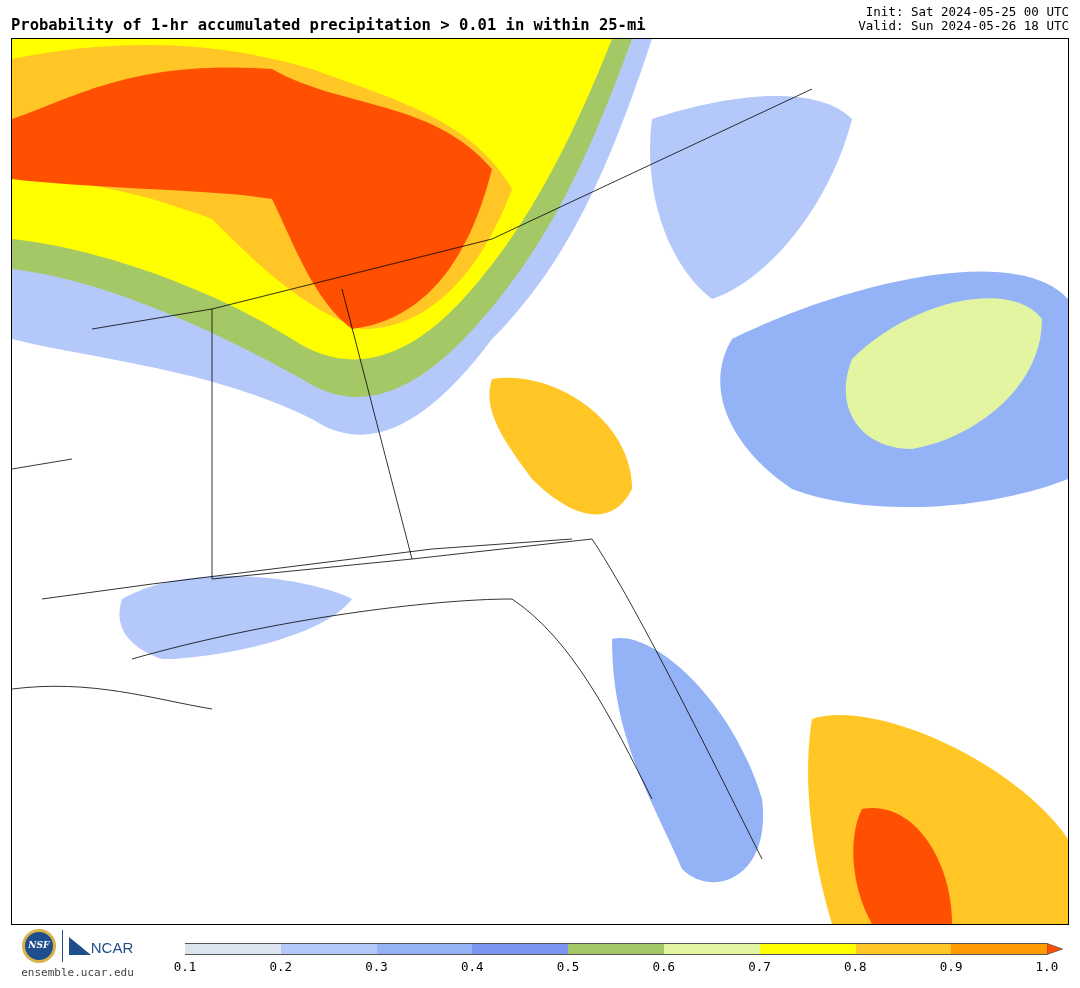  I want to click on tick-label: 1.0, so click(1046, 967).